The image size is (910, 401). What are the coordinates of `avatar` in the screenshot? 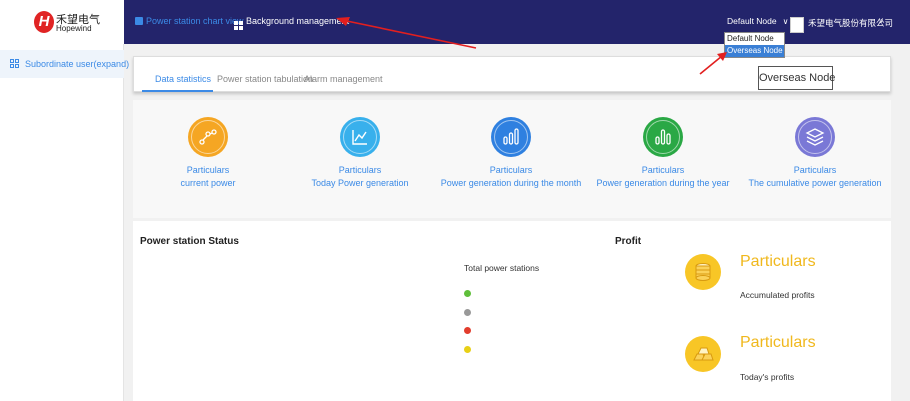 It's located at (797, 25).